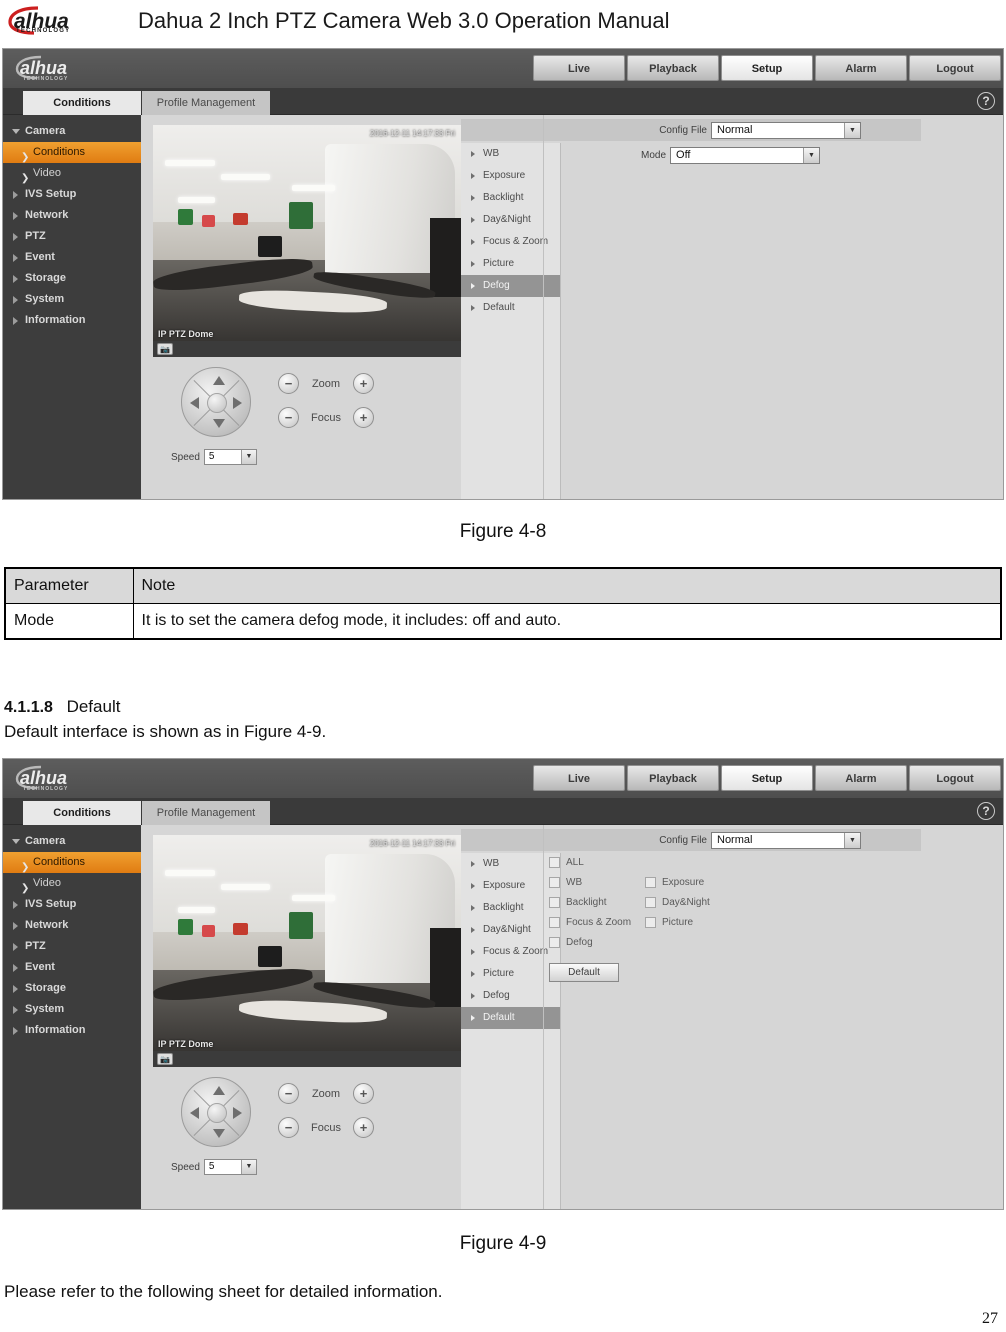  What do you see at coordinates (677, 902) in the screenshot?
I see `checkbox-daynight-row: Day&Night` at bounding box center [677, 902].